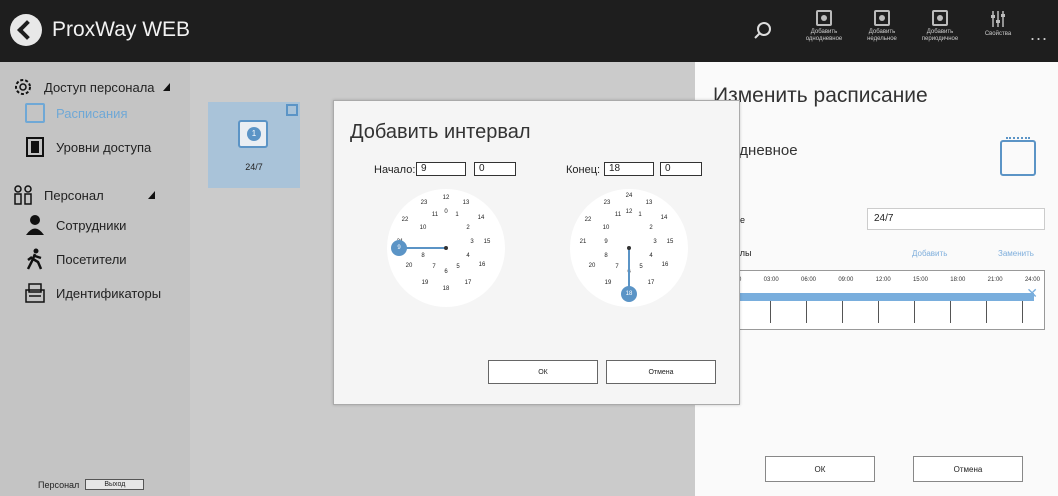 The image size is (1058, 496). I want to click on sliders-icon, so click(998, 19).